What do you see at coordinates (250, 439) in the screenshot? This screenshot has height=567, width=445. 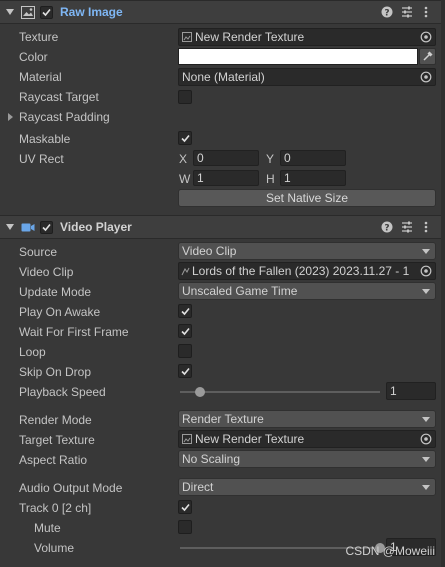 I see `target-texture-value: New Render Texture` at bounding box center [250, 439].